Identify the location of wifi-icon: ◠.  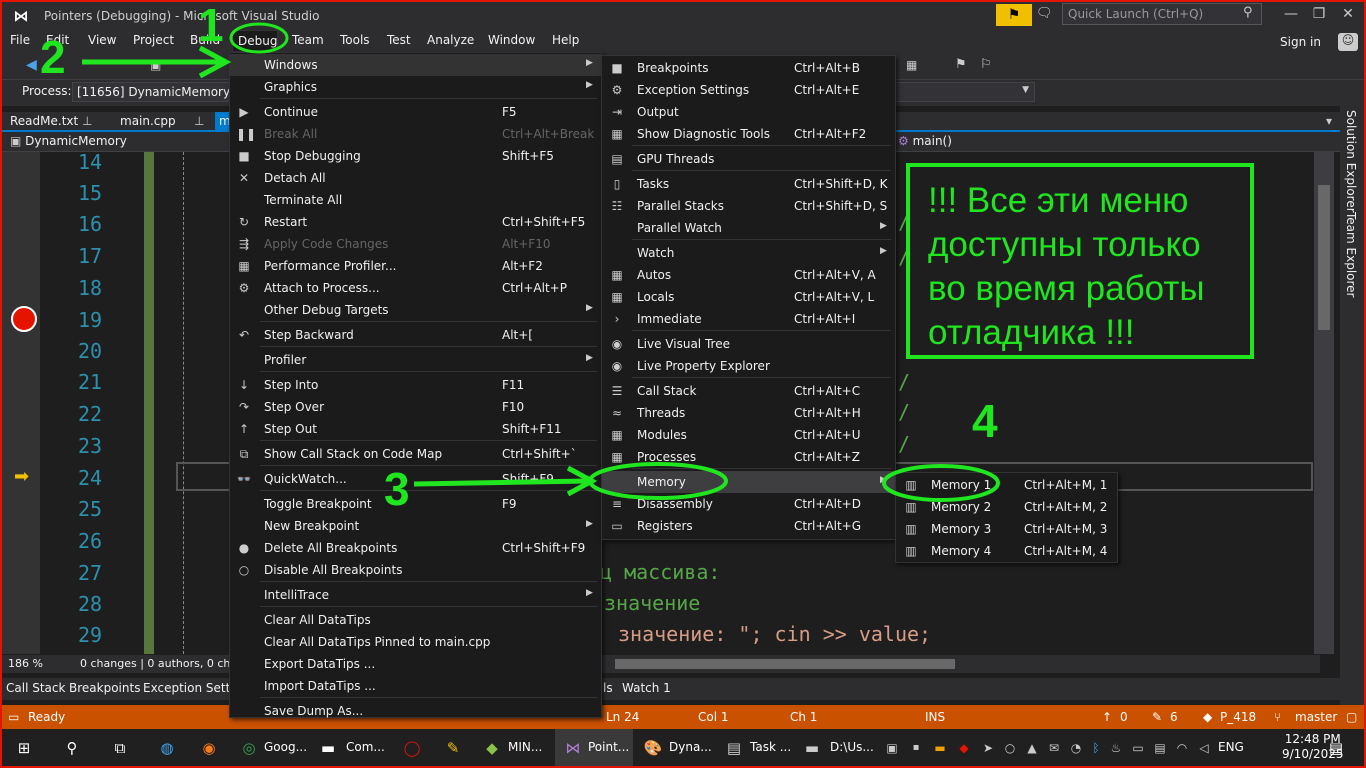
(1182, 748).